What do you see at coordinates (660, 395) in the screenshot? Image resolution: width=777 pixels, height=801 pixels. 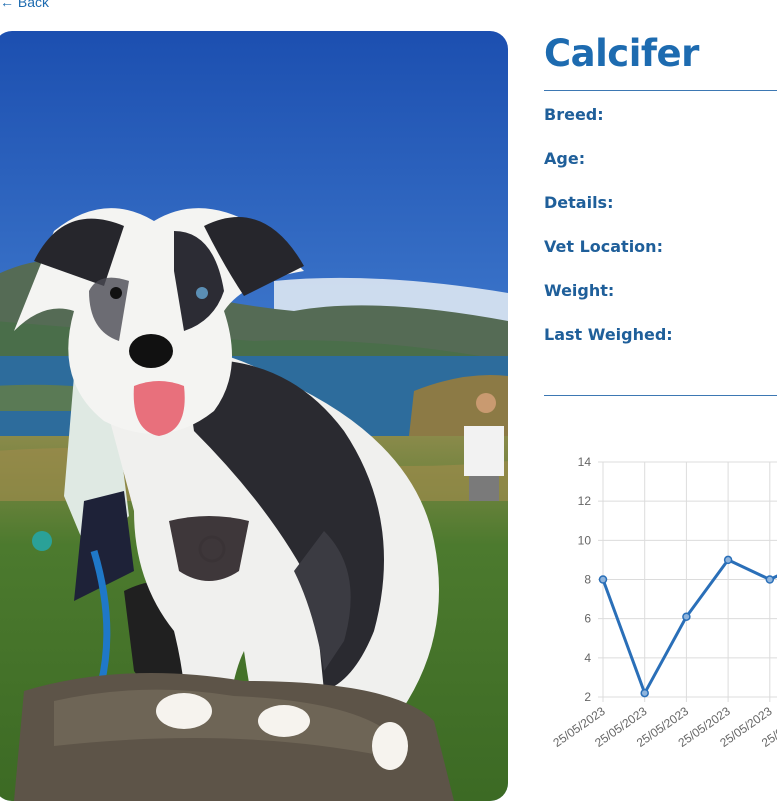 I see `details-divider` at bounding box center [660, 395].